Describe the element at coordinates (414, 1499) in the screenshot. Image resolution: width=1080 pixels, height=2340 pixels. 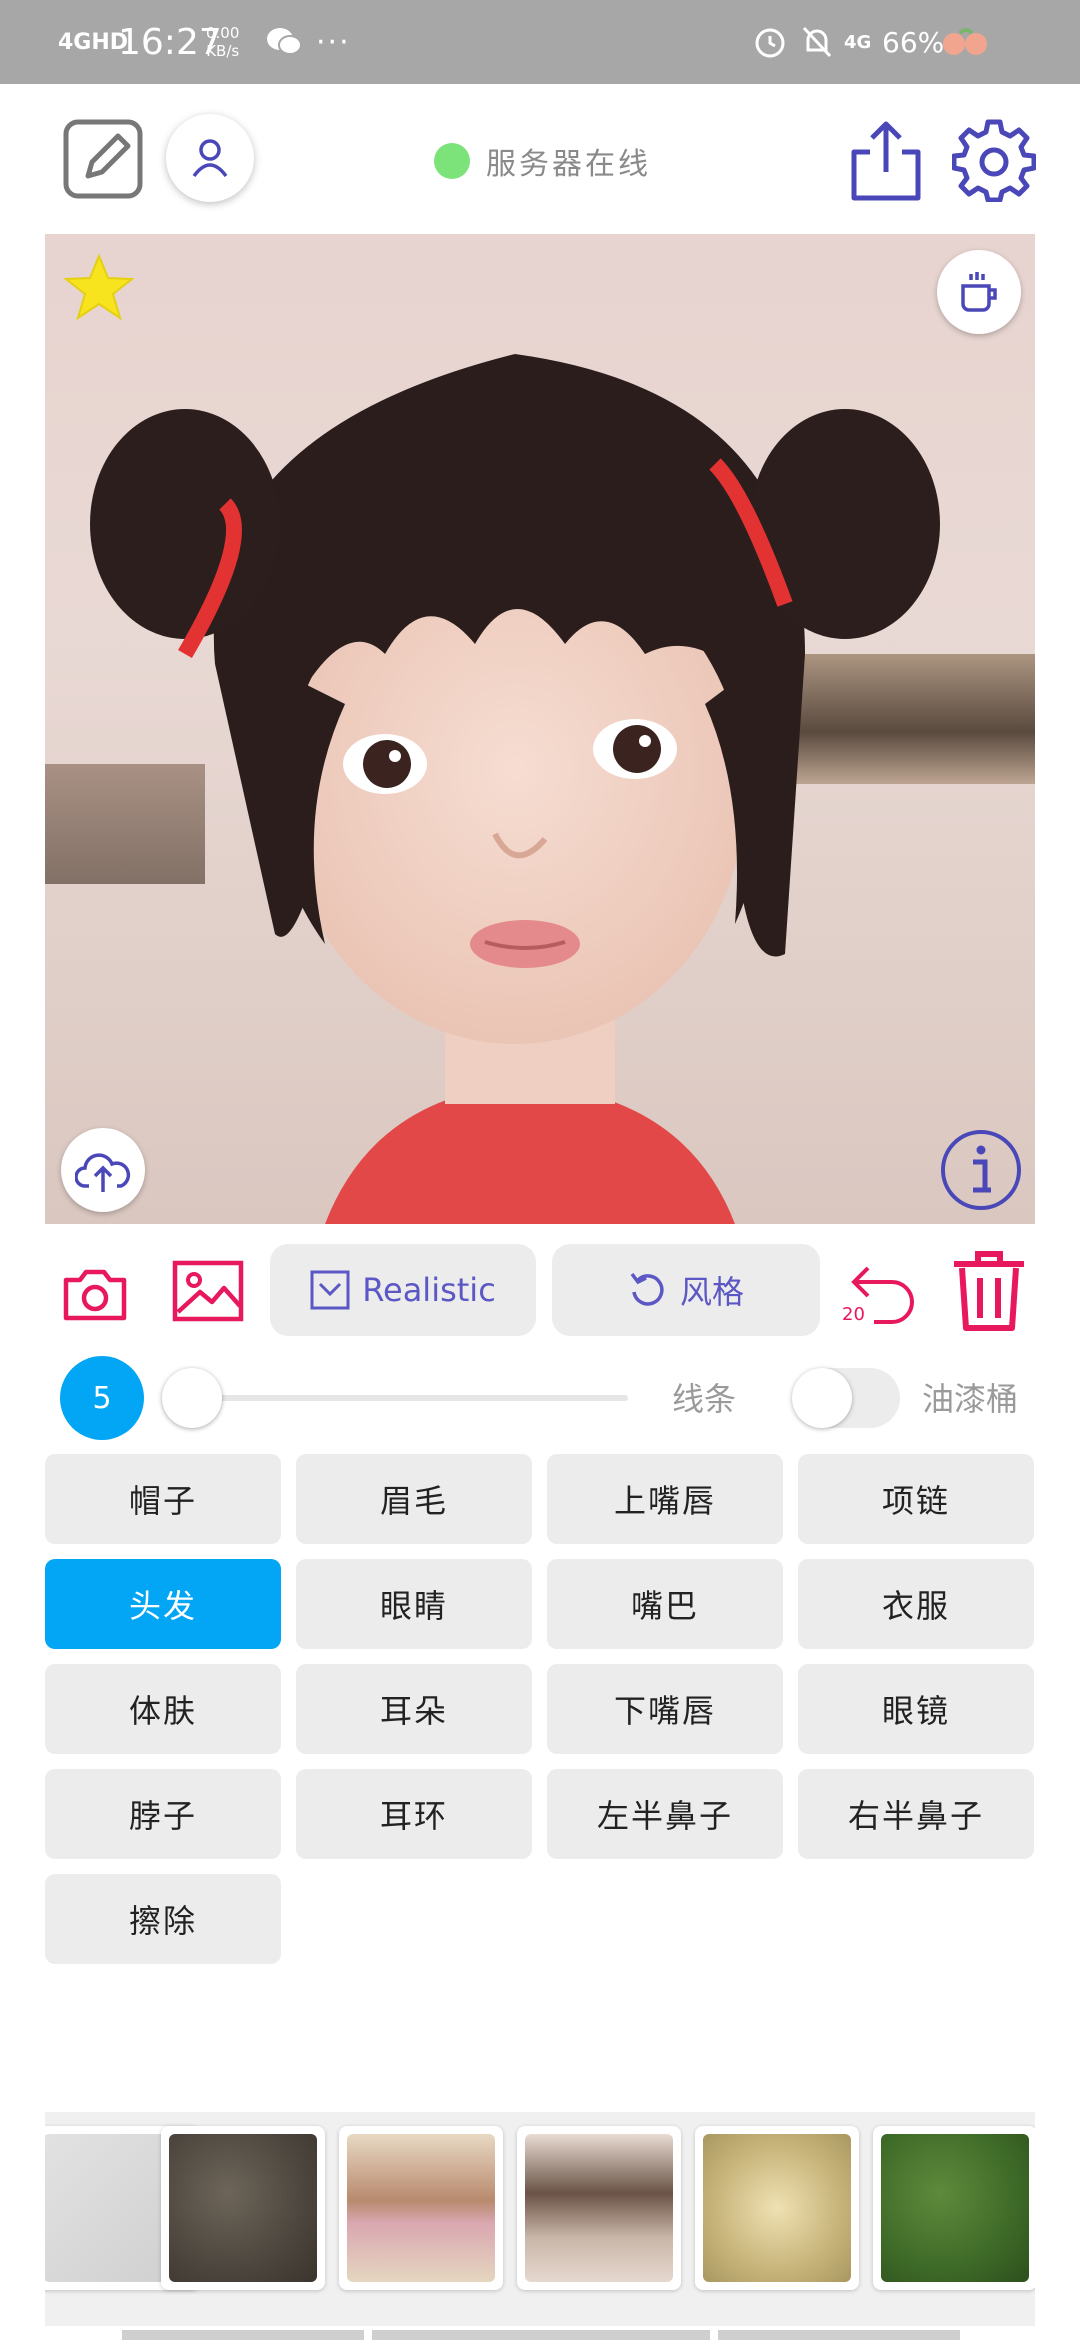
I see `part-button: 眉毛` at that location.